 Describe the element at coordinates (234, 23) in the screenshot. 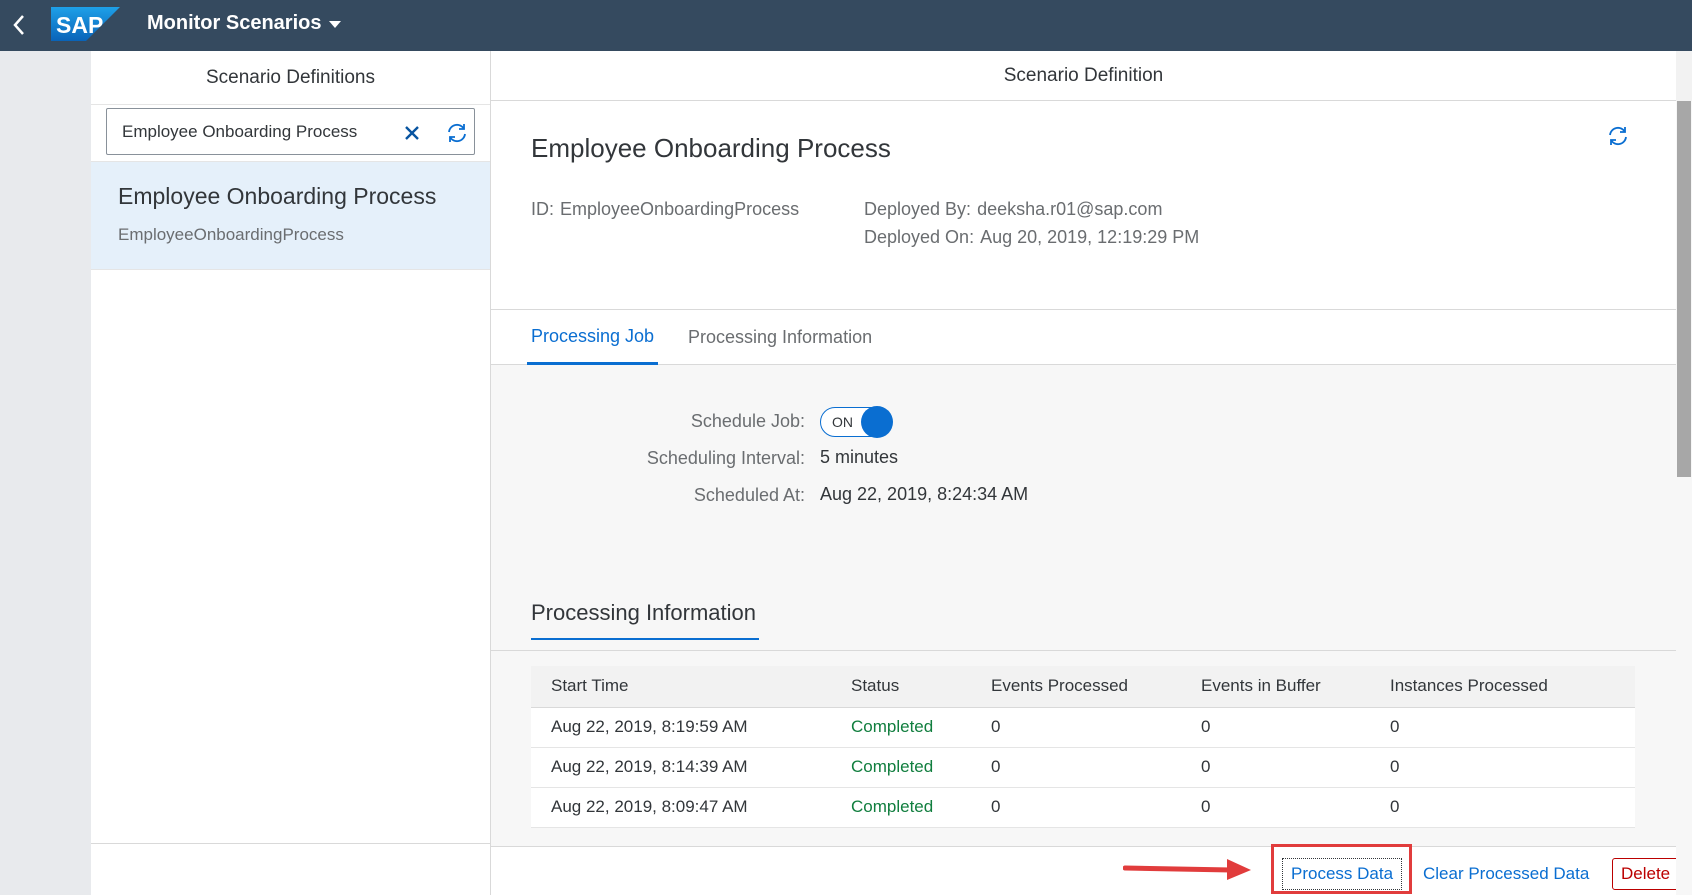

I see `app-title: Monitor Scenarios` at that location.